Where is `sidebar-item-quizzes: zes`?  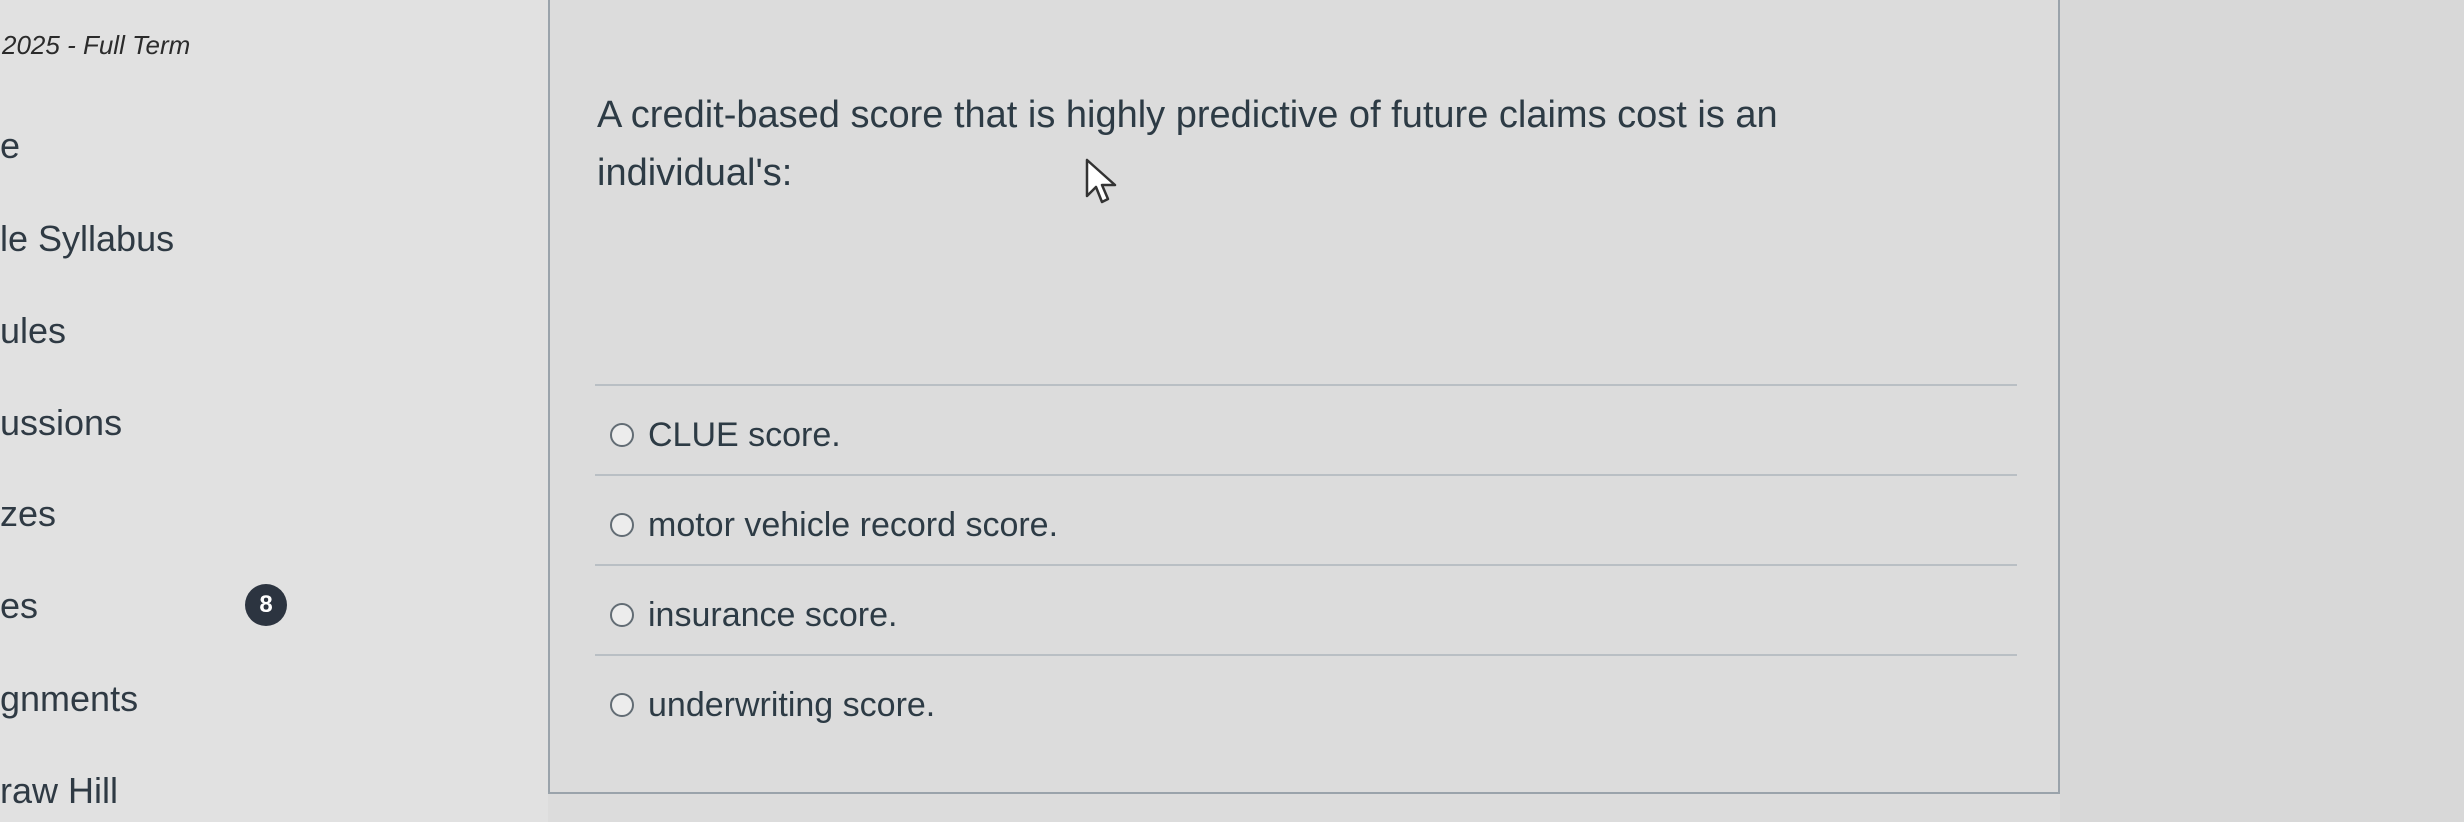 sidebar-item-quizzes: zes is located at coordinates (28, 514).